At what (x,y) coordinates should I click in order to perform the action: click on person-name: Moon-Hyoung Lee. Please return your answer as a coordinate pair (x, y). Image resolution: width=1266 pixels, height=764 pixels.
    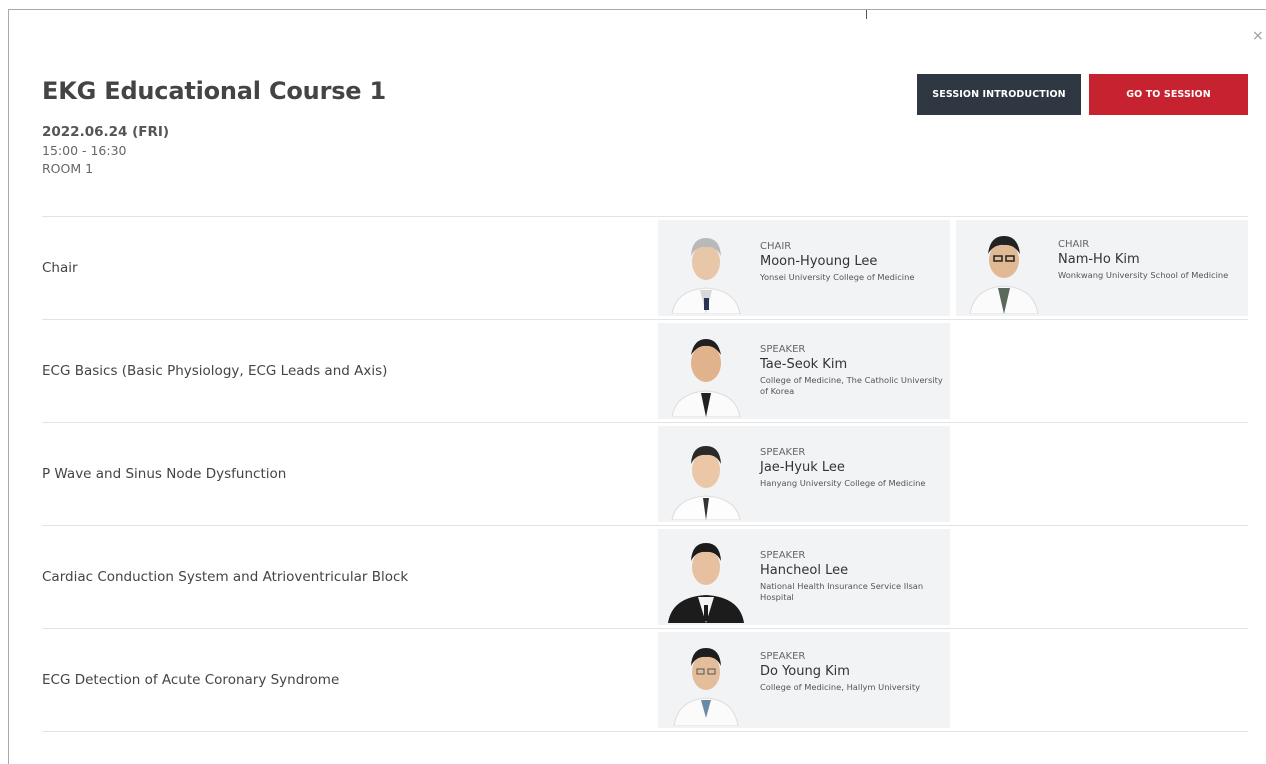
    Looking at the image, I should click on (819, 261).